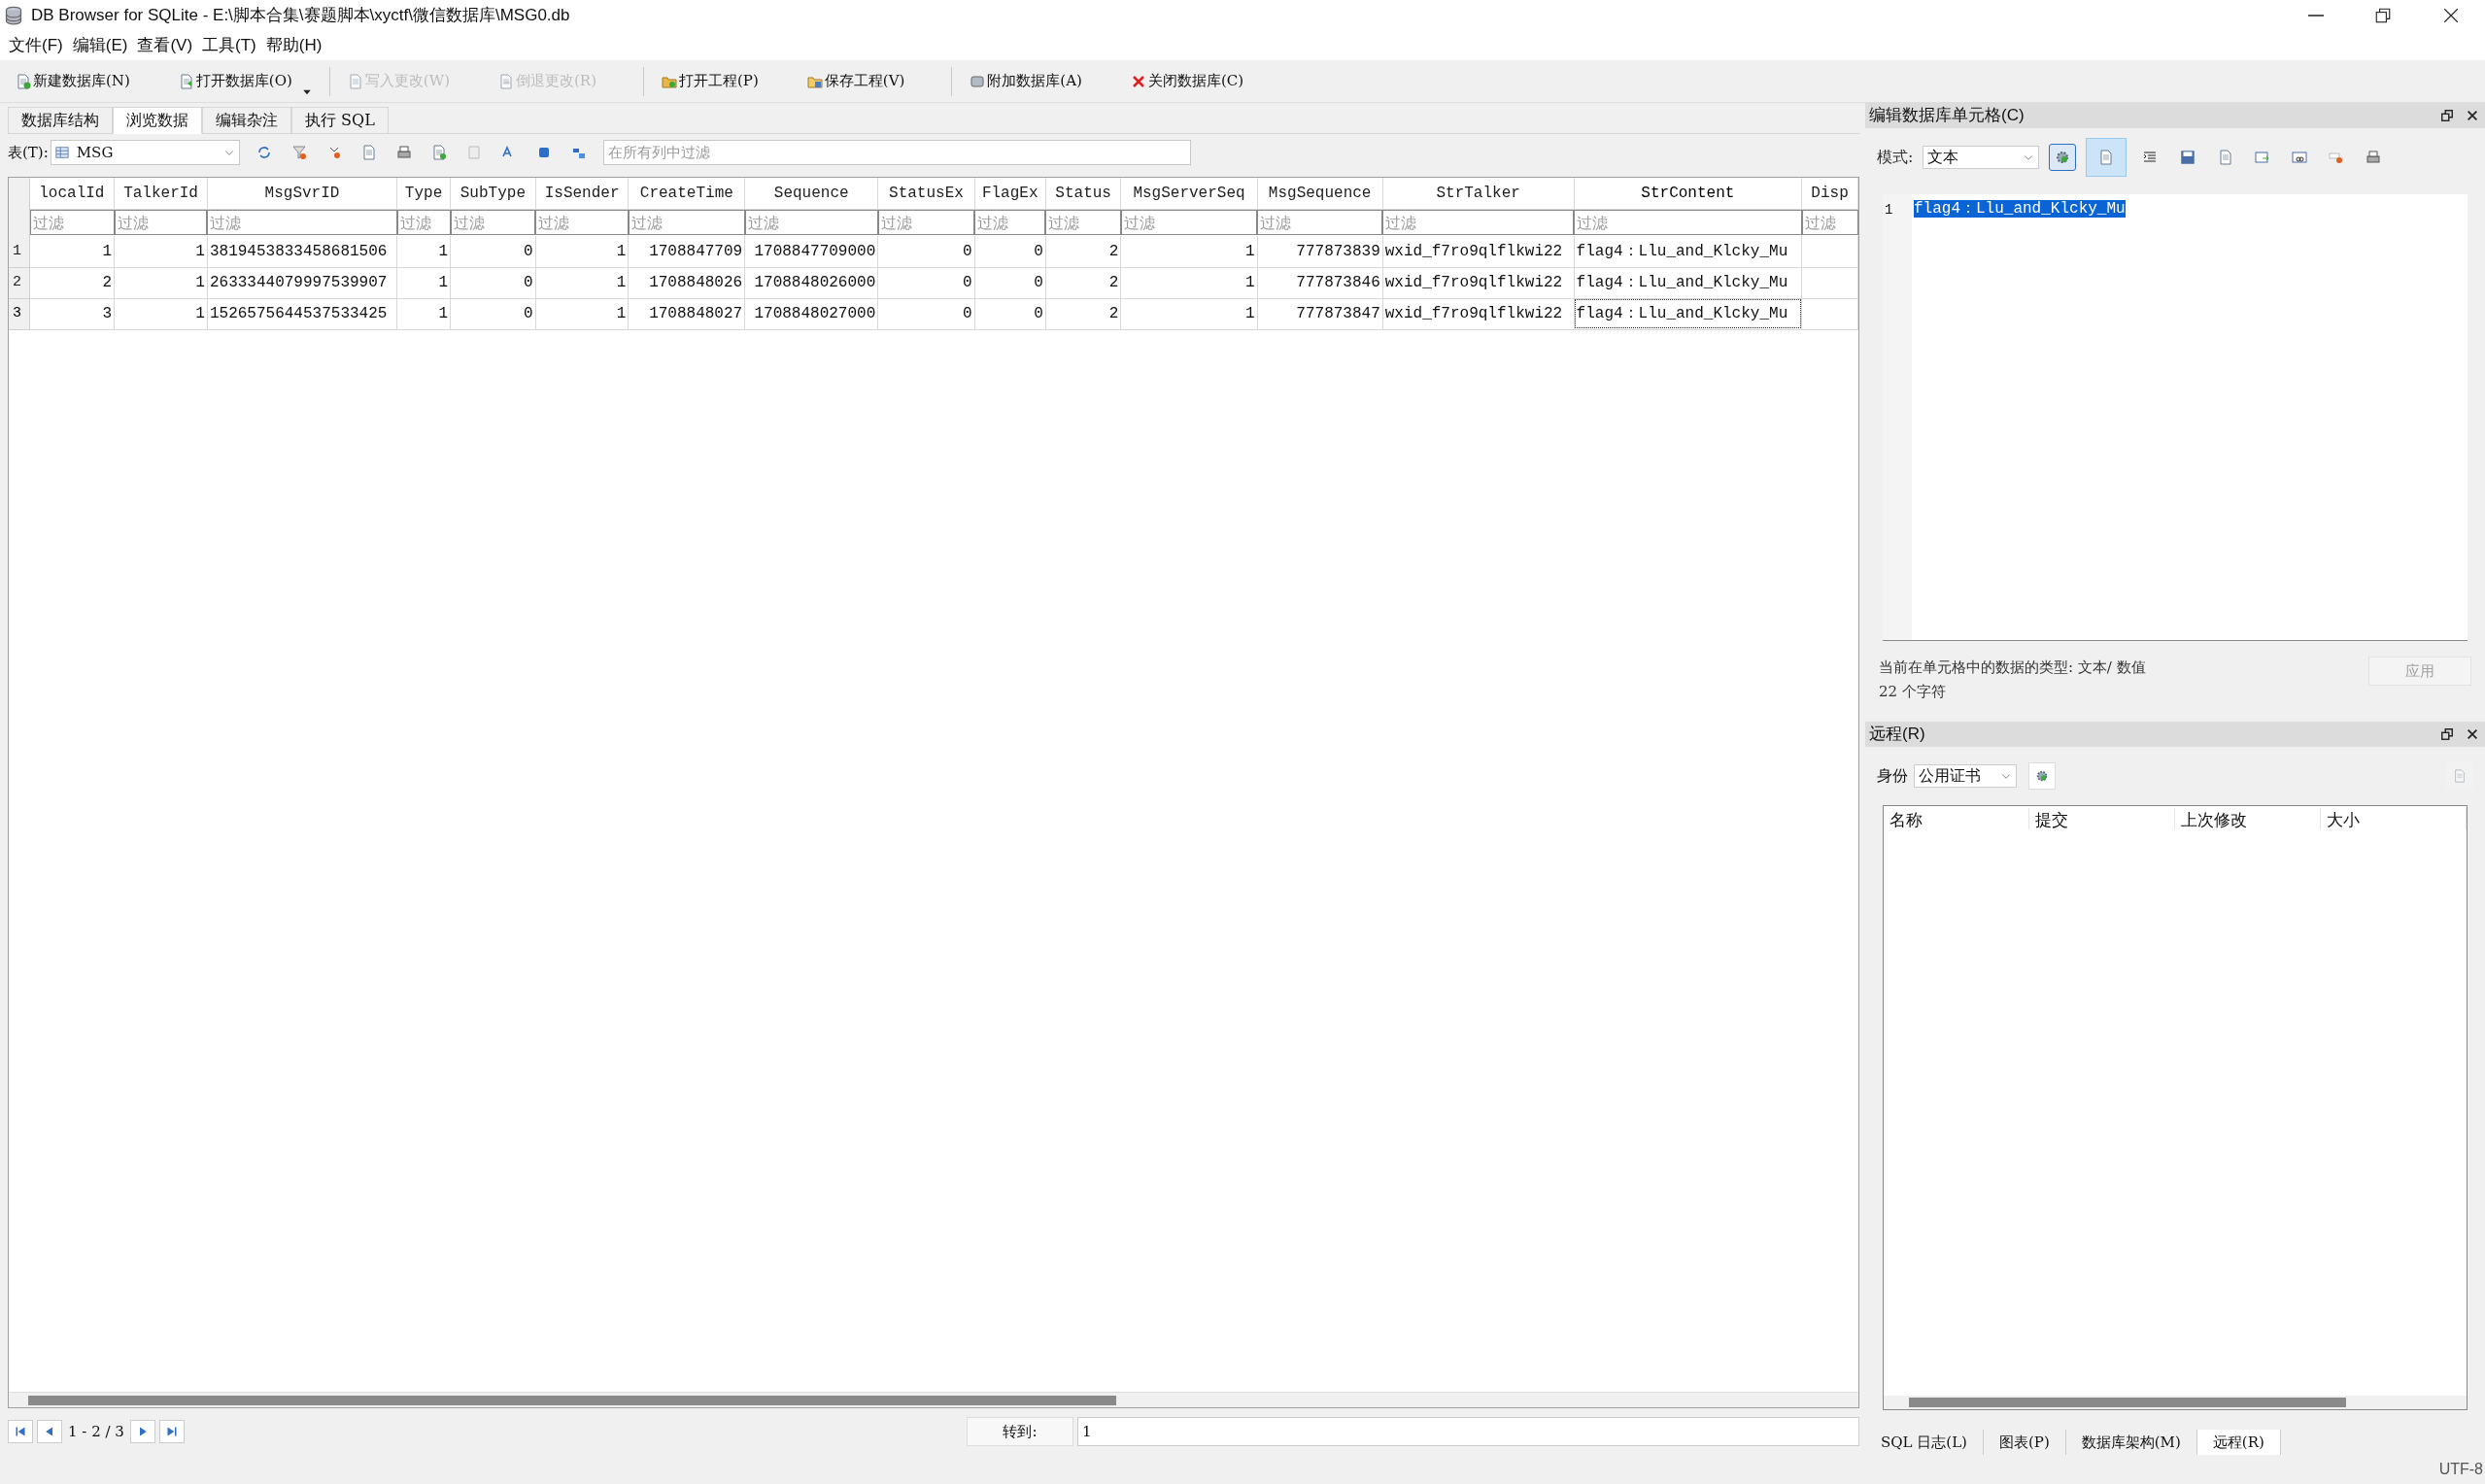 The width and height of the screenshot is (2485, 1484). I want to click on tab: 数据库结构, so click(60, 120).